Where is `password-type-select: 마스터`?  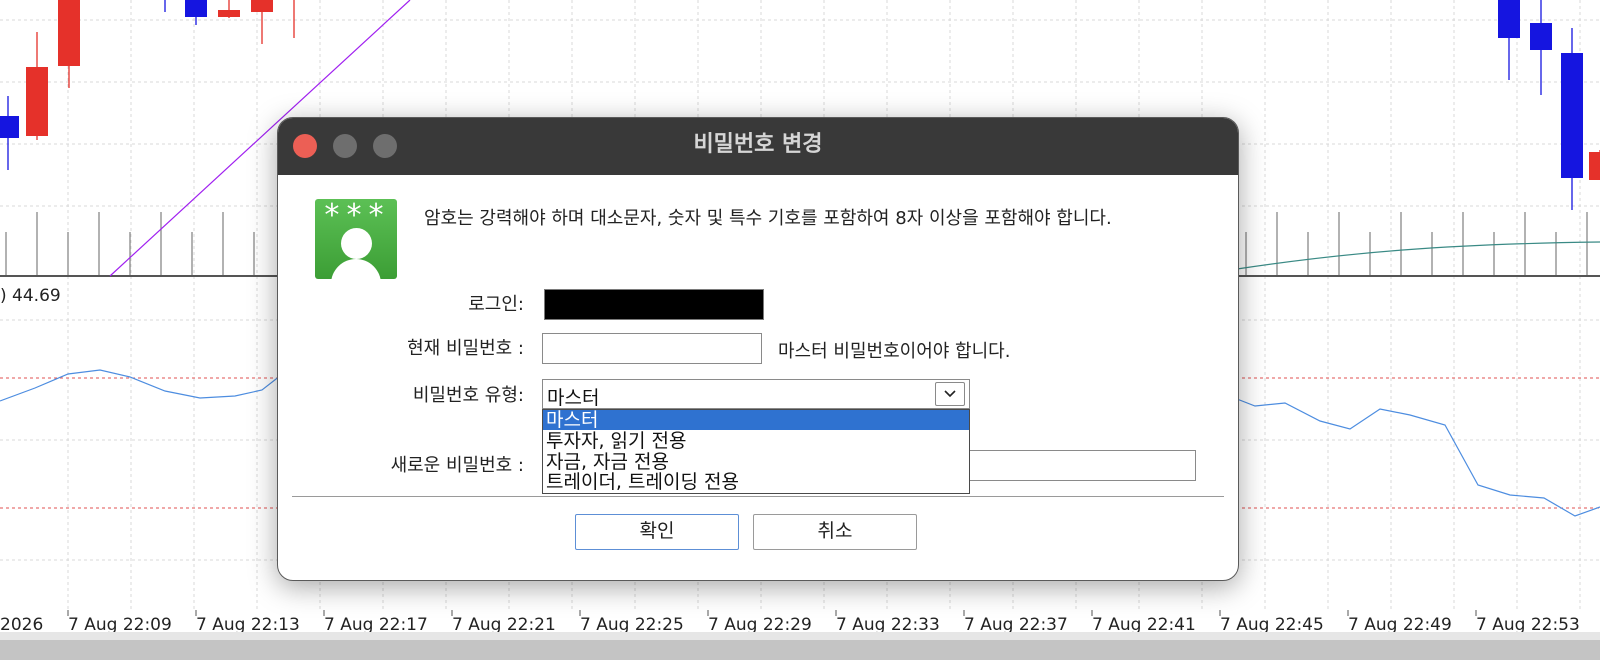
password-type-select: 마스터 is located at coordinates (756, 394).